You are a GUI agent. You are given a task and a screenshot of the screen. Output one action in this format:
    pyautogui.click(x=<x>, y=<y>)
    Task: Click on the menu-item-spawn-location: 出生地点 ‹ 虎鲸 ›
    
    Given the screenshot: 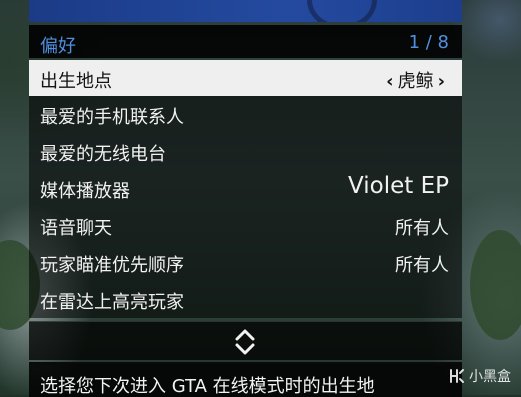 What is the action you would take?
    pyautogui.click(x=245, y=78)
    